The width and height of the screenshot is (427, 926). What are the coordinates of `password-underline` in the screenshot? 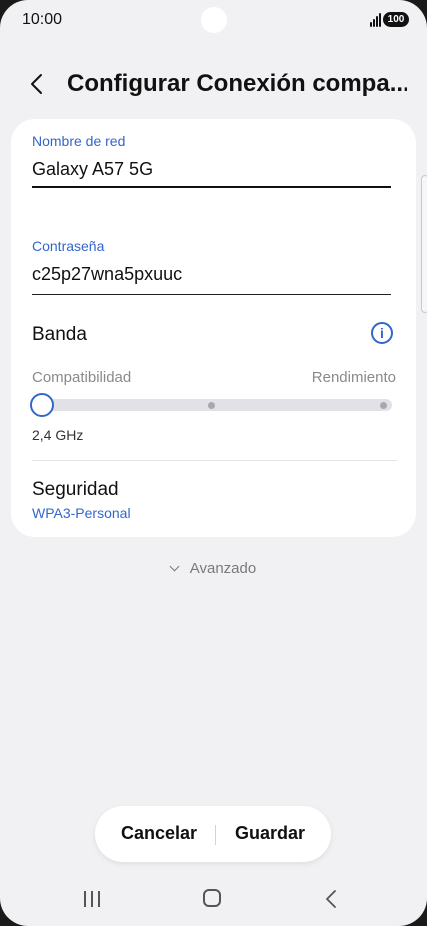 It's located at (211, 294).